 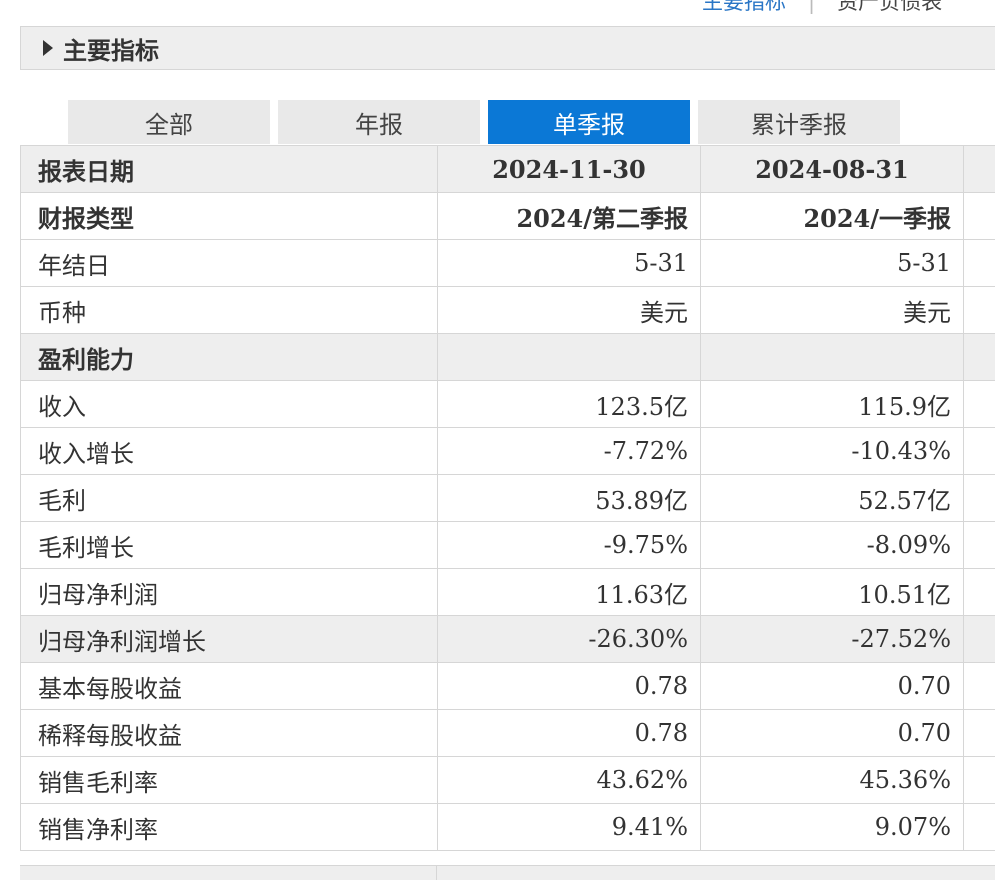 I want to click on row-value-col1: 43.62%, so click(x=569, y=780).